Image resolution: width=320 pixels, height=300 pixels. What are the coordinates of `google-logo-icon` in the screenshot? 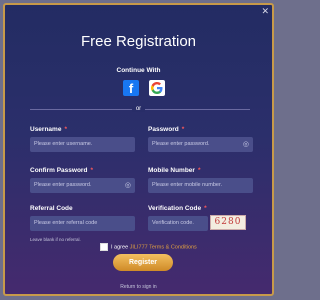 It's located at (157, 88).